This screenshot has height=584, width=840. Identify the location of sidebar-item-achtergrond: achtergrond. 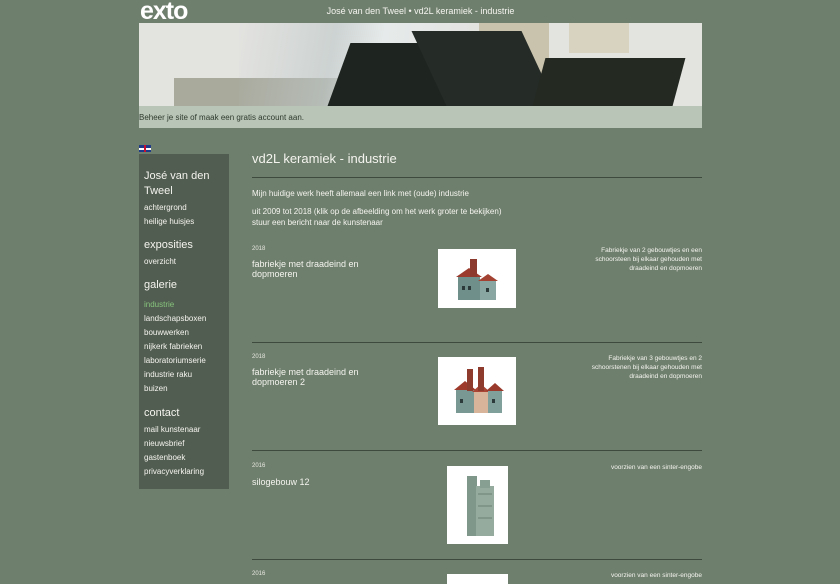
(165, 207).